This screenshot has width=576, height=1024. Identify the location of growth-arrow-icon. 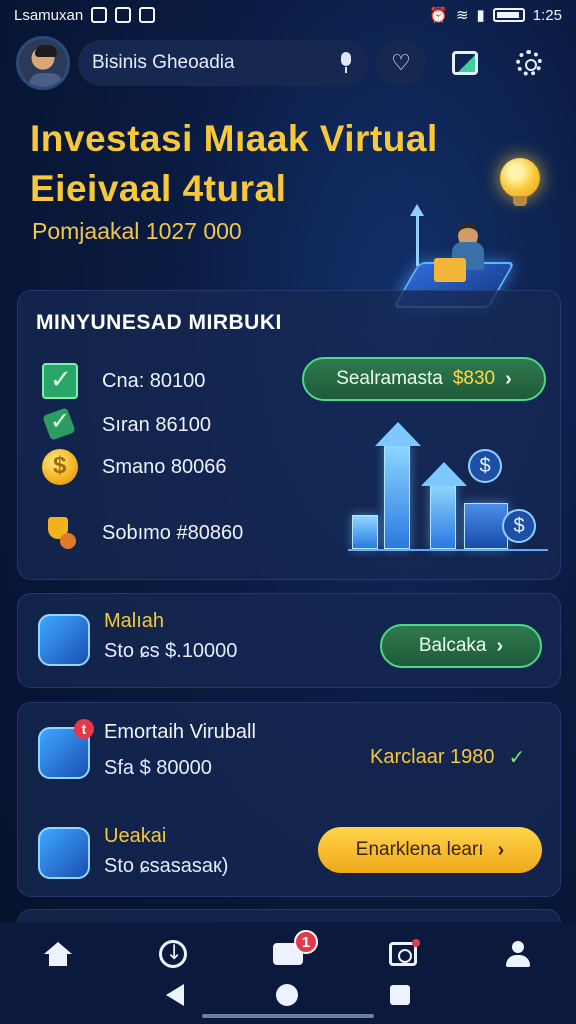
(417, 235).